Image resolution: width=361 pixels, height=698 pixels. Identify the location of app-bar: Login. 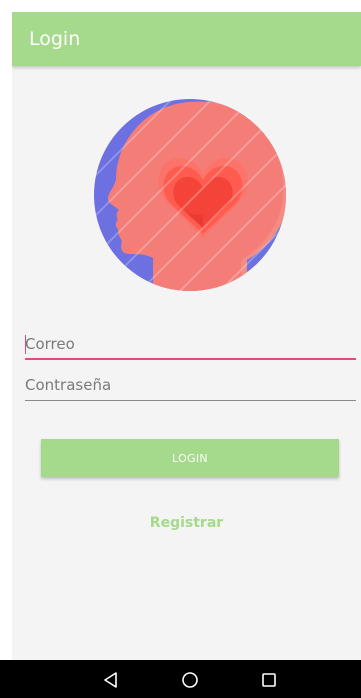
(186, 39).